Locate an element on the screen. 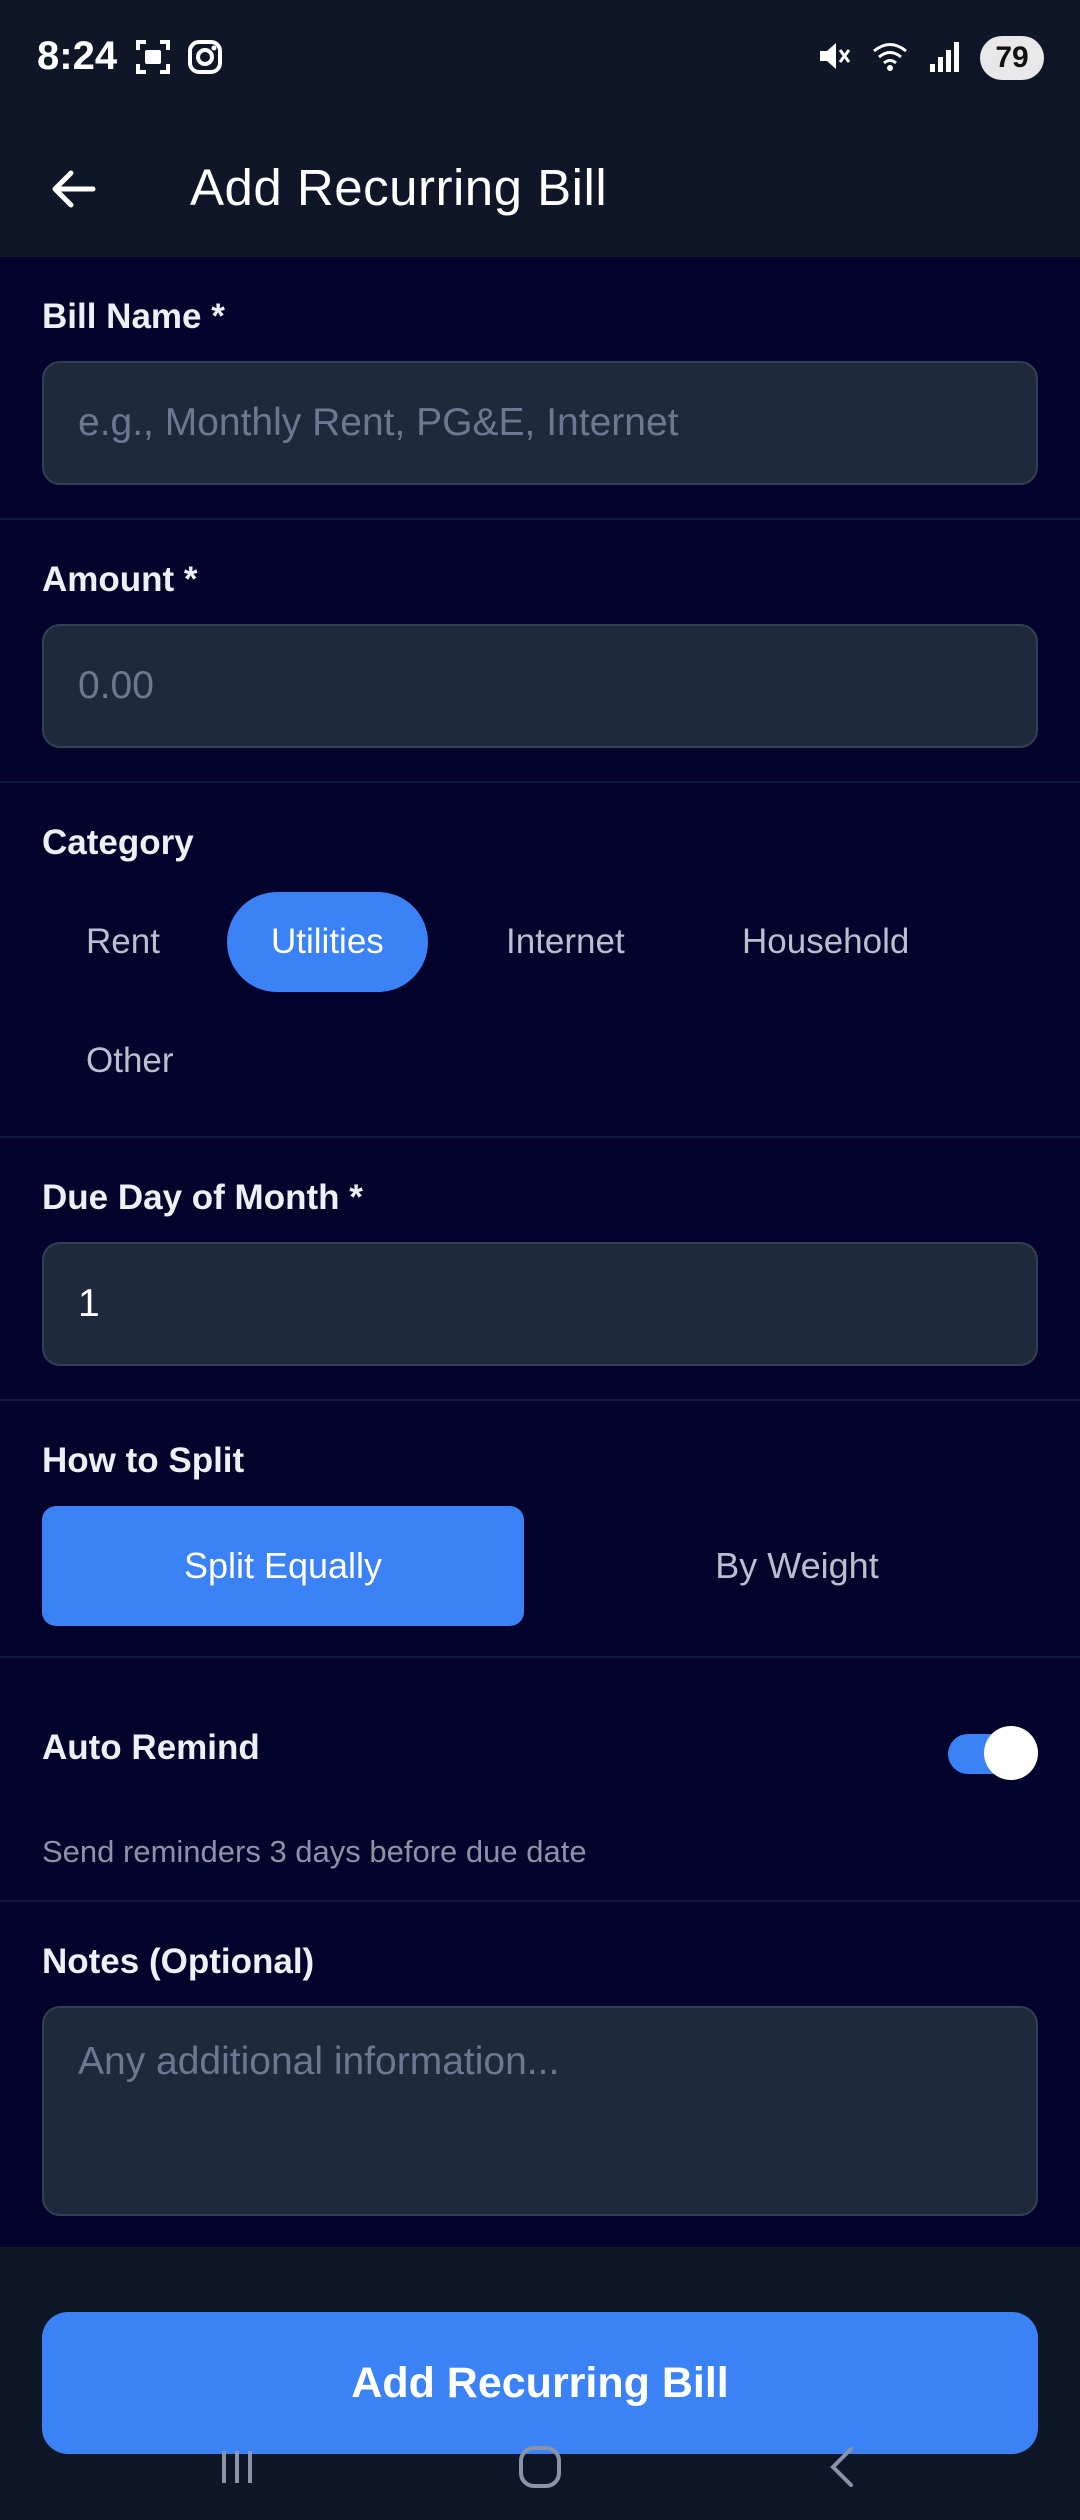 The image size is (1080, 2520). due-day-section: Due Day of Month * 1 is located at coordinates (540, 1269).